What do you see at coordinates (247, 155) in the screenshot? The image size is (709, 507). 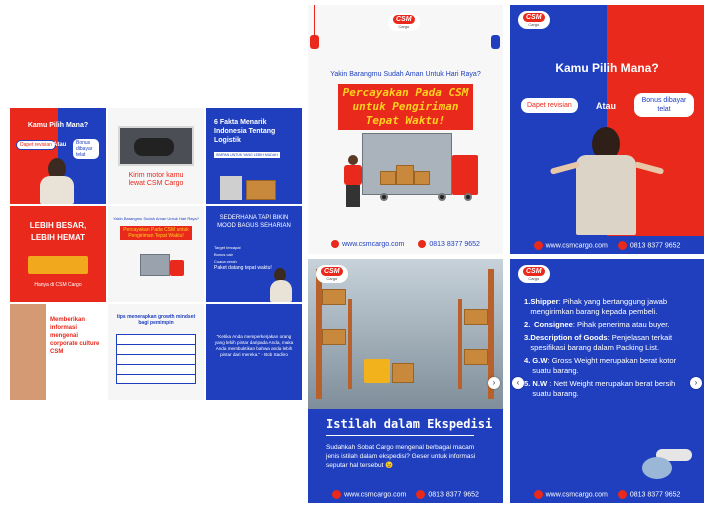 I see `tile-tag: SIMPAN UNTUK YANG LEBIH MUDAH` at bounding box center [247, 155].